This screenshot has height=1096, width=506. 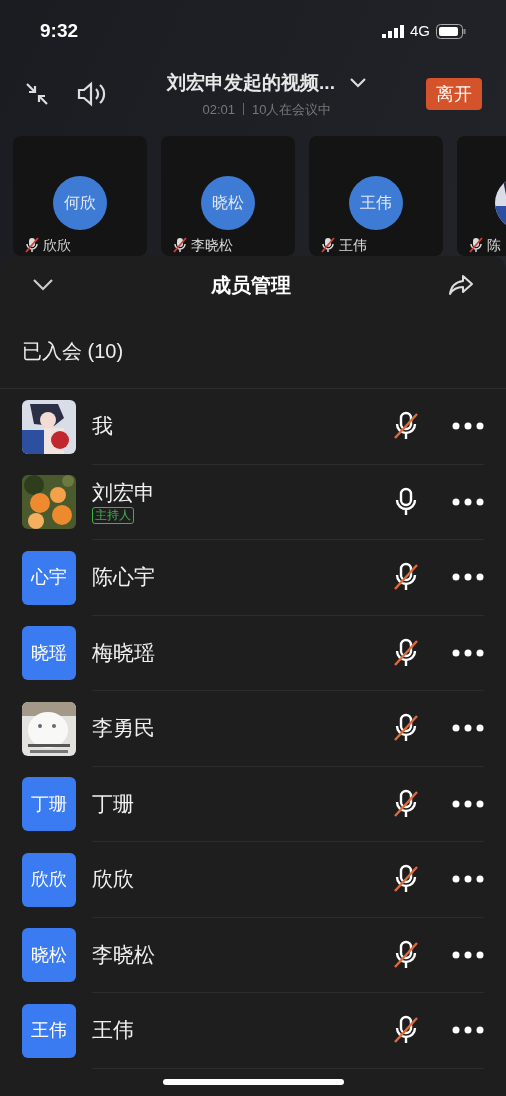 I want to click on status-time: 9:32, so click(x=59, y=30).